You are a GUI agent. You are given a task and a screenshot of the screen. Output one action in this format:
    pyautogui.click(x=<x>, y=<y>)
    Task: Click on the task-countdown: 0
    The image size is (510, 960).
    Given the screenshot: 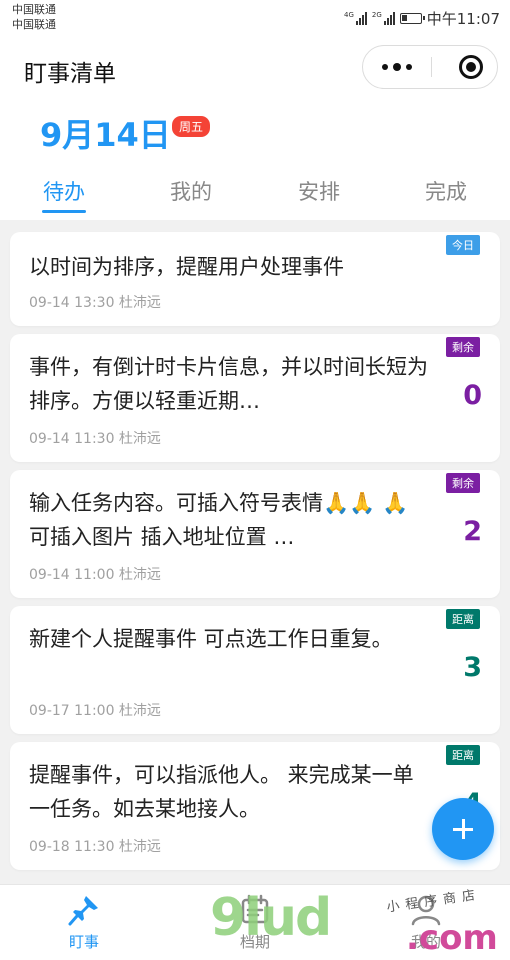 What is the action you would take?
    pyautogui.click(x=472, y=395)
    